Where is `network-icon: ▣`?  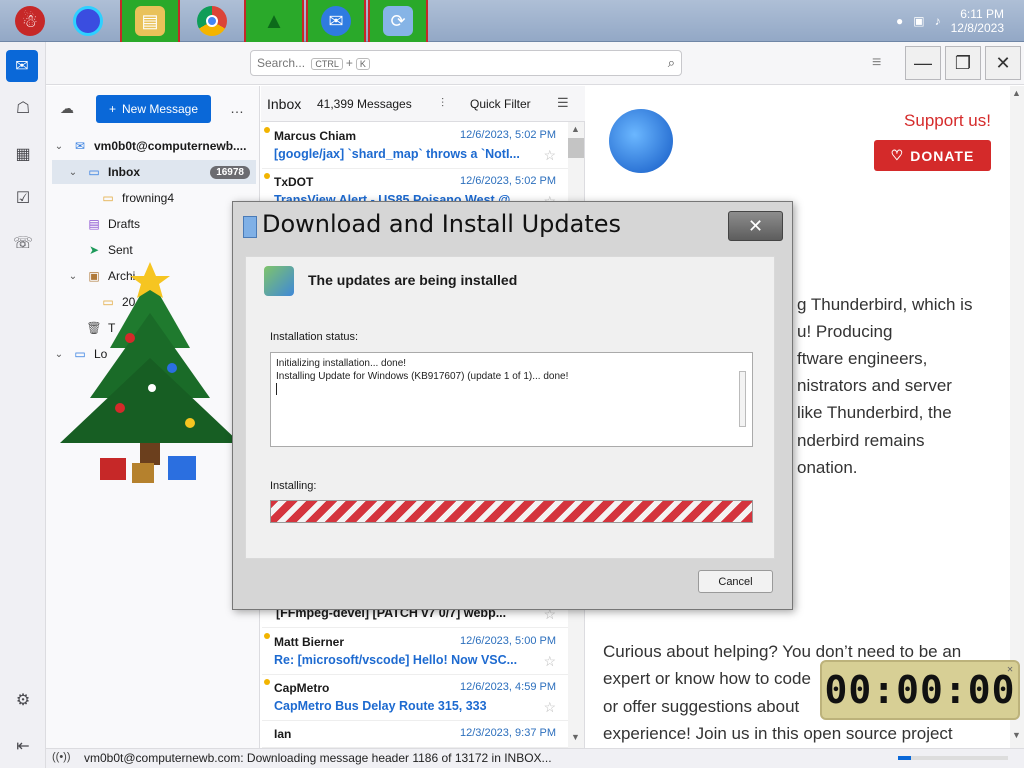 network-icon: ▣ is located at coordinates (918, 21).